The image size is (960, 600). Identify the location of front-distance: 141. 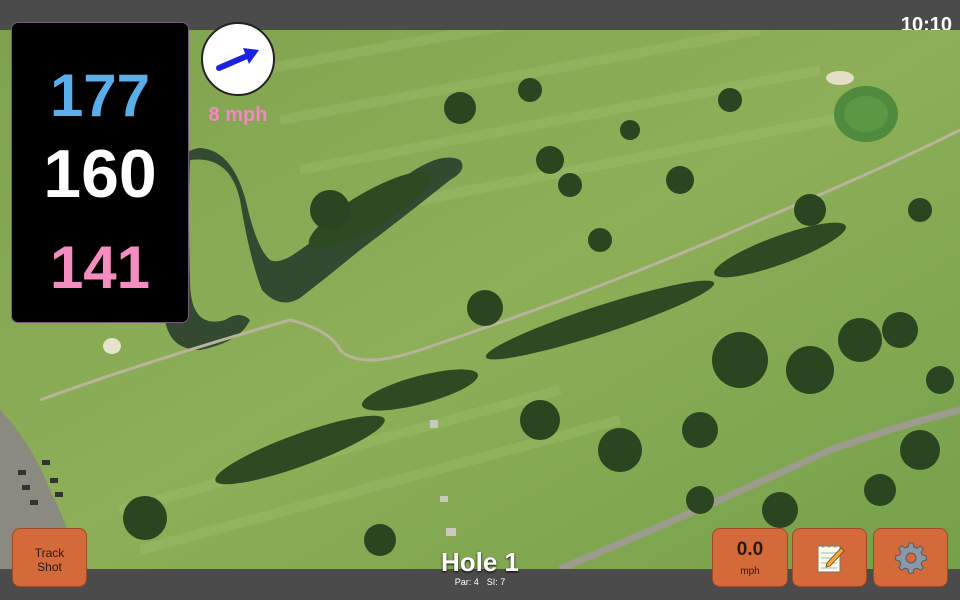
(100, 267).